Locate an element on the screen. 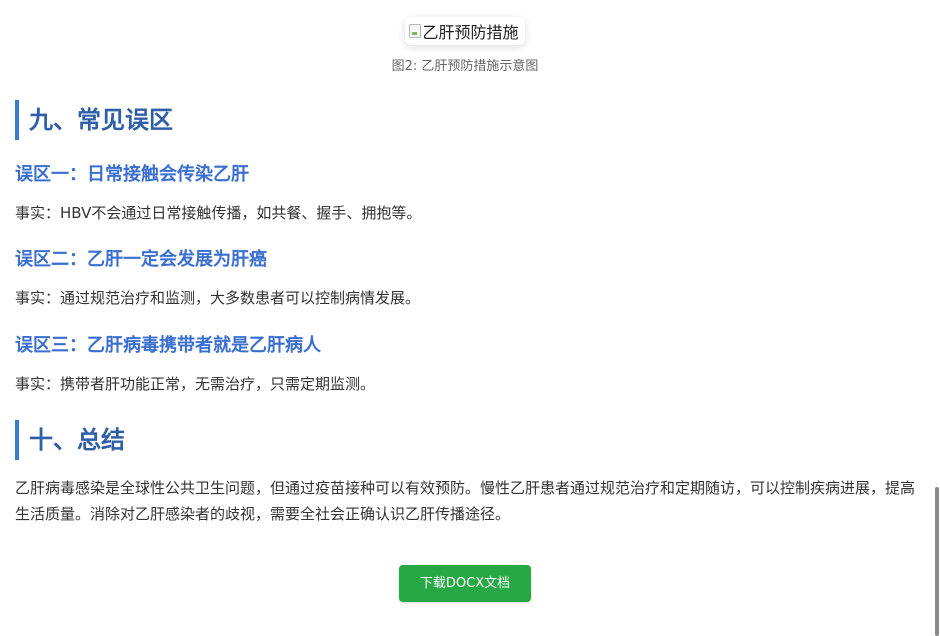  figure: 乙肝预防措施 图2: 乙肝预防措施示意图 is located at coordinates (465, 45).